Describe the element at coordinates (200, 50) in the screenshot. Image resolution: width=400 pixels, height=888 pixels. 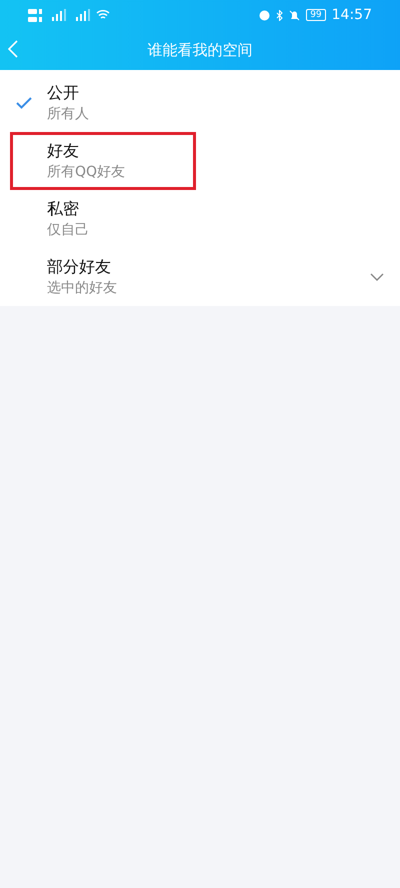
I see `page-title: 谁能看我的空间` at that location.